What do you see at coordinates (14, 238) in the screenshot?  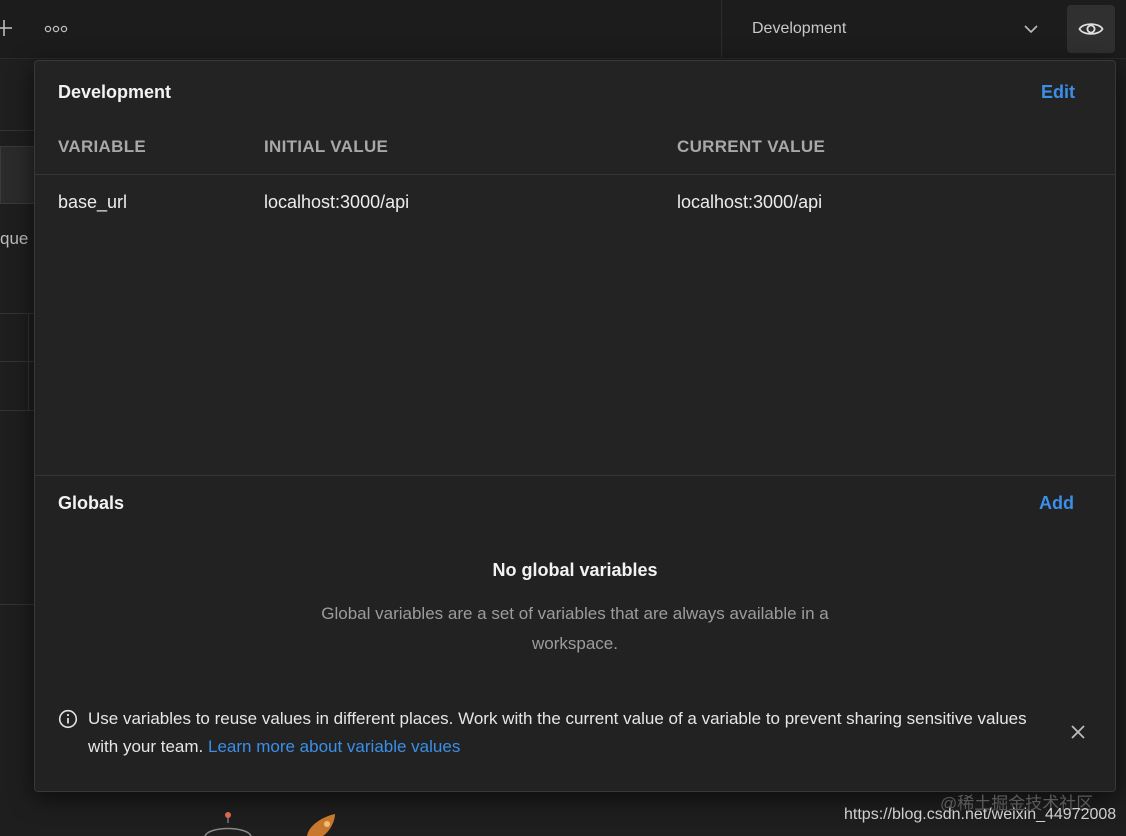 I see `background-partial-label: que` at bounding box center [14, 238].